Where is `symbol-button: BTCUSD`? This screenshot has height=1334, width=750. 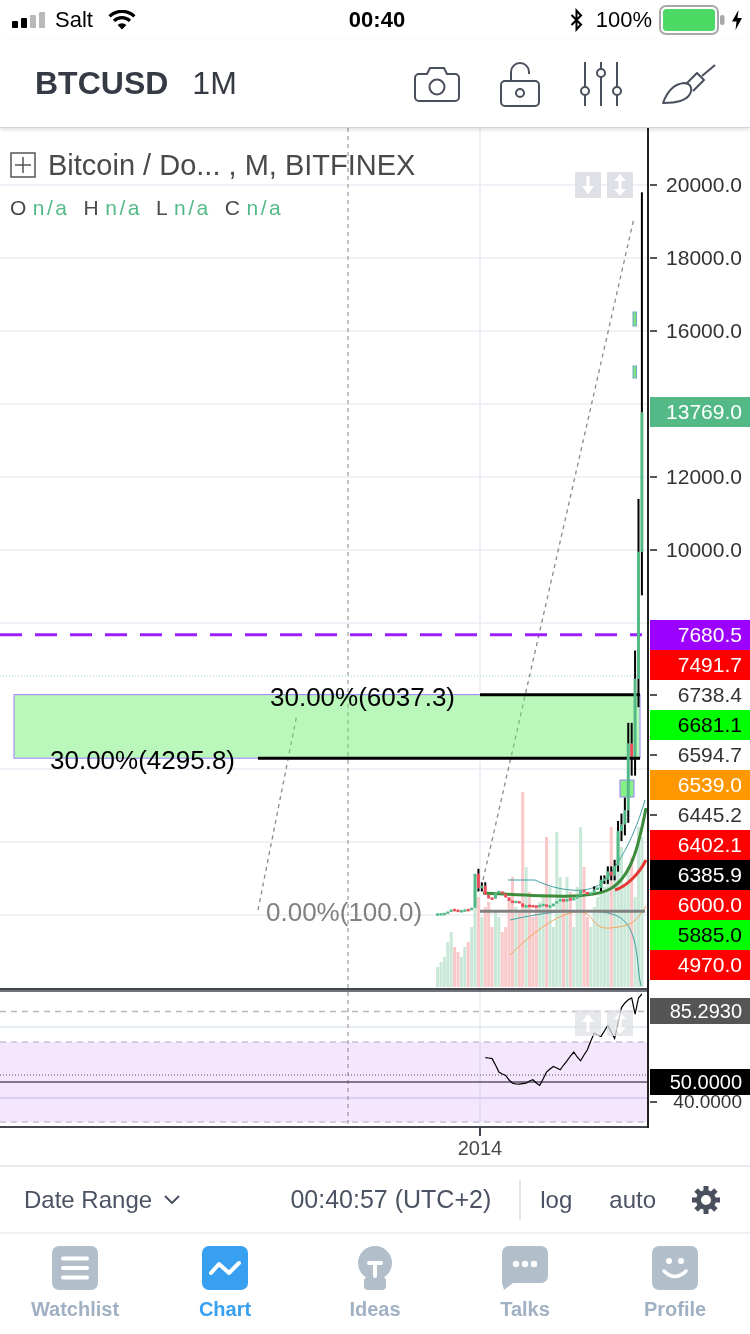
symbol-button: BTCUSD is located at coordinates (102, 83).